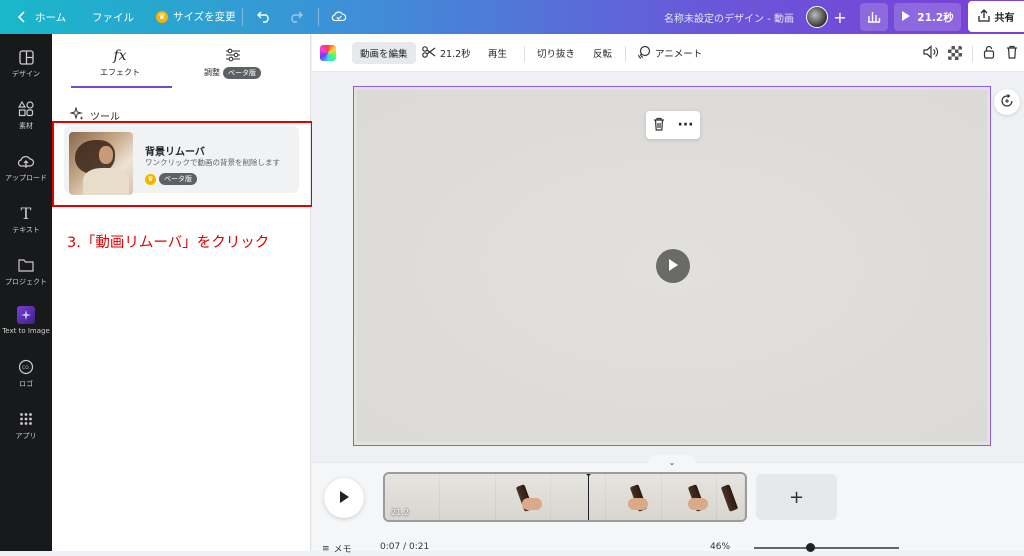 This screenshot has height=556, width=1024. I want to click on crop-button: 切り抜き, so click(556, 53).